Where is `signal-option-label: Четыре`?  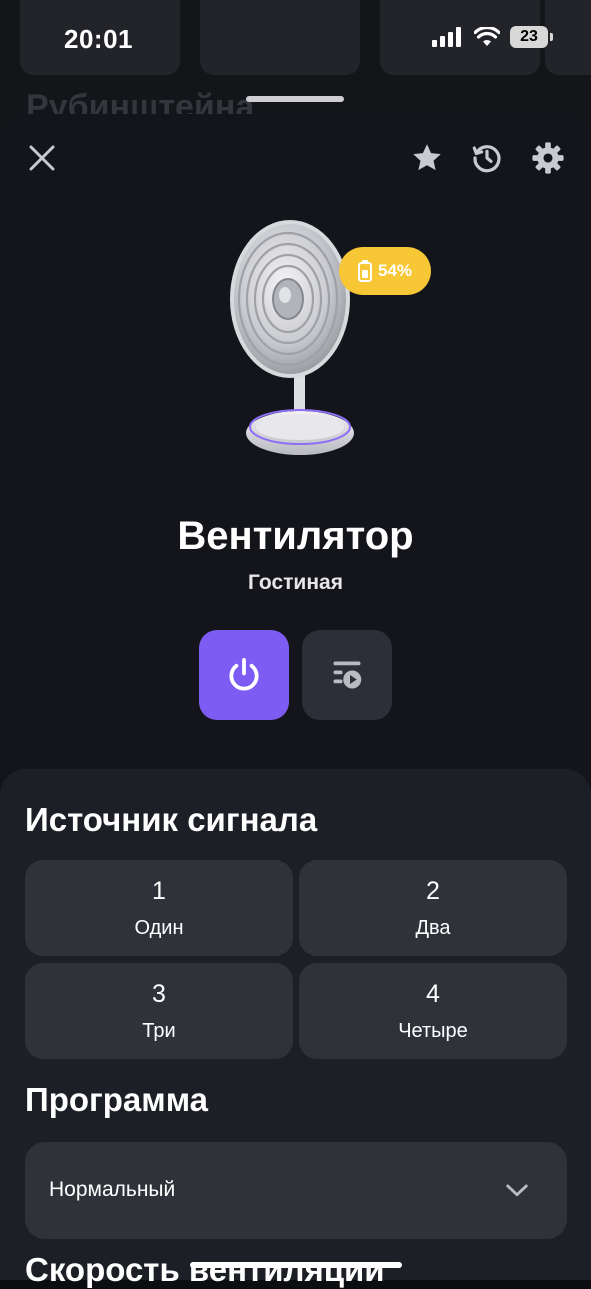 signal-option-label: Четыре is located at coordinates (433, 1031).